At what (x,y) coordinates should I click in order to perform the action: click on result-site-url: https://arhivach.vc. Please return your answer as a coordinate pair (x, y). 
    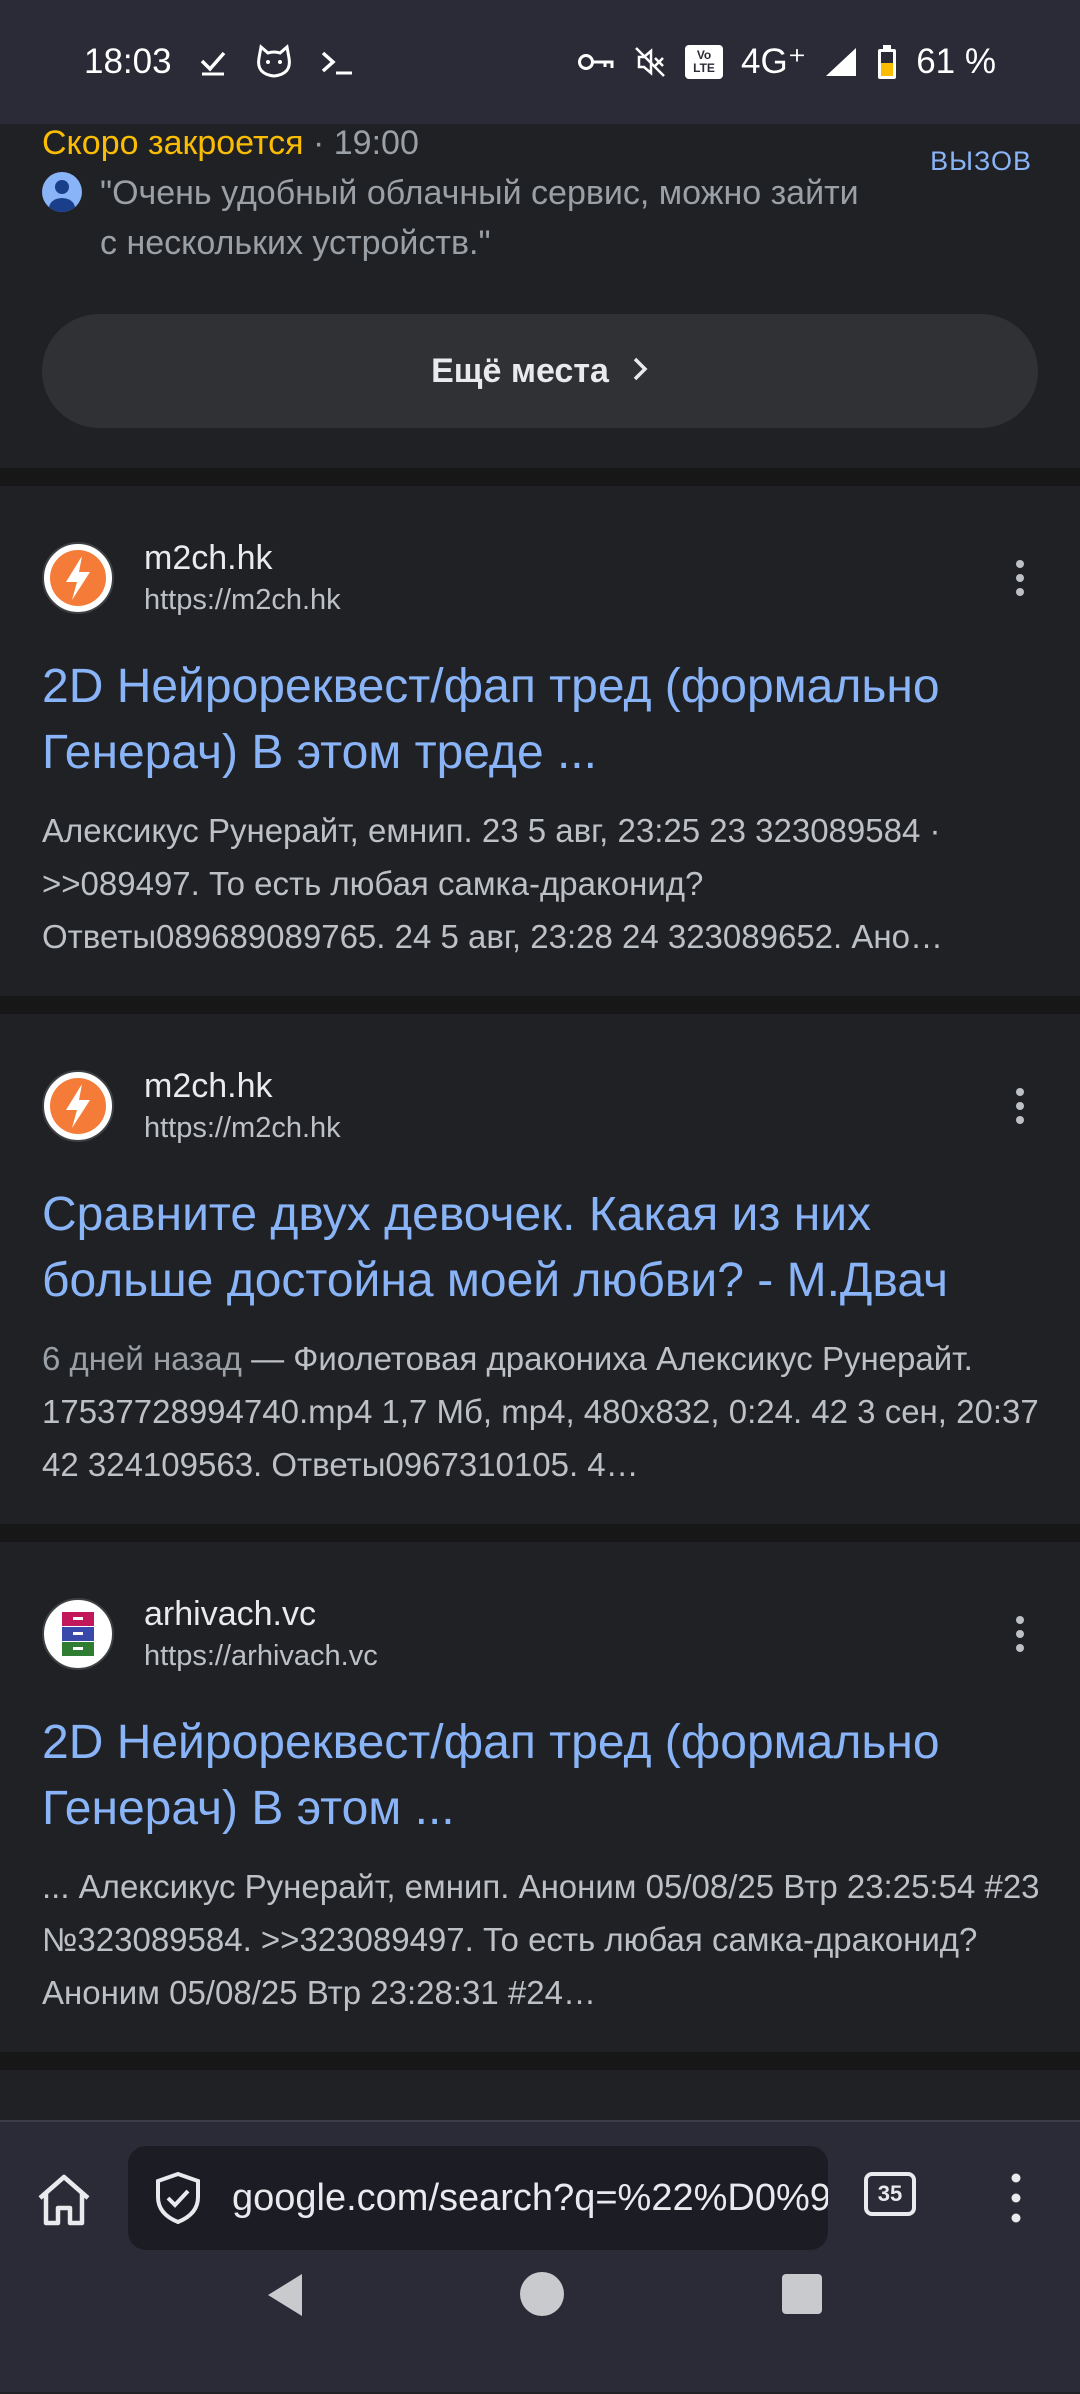
    Looking at the image, I should click on (261, 1656).